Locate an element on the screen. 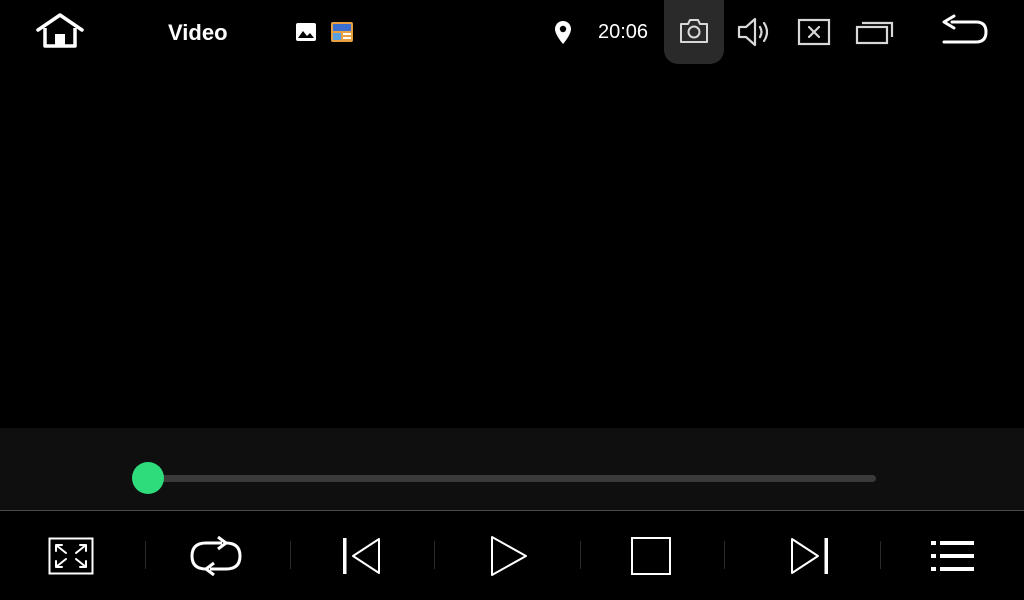 Image resolution: width=1024 pixels, height=600 pixels. image-notification-icon is located at coordinates (306, 32).